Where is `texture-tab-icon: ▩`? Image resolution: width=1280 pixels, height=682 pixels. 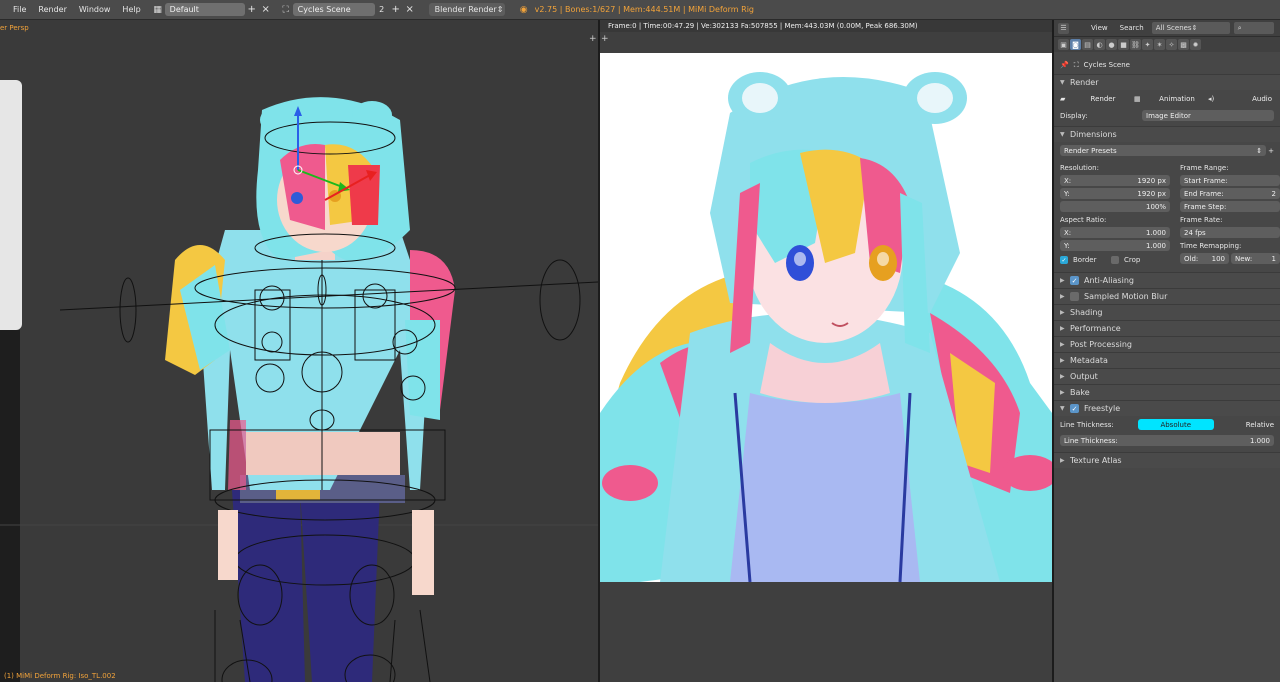
texture-tab-icon: ▩ is located at coordinates (1183, 44).